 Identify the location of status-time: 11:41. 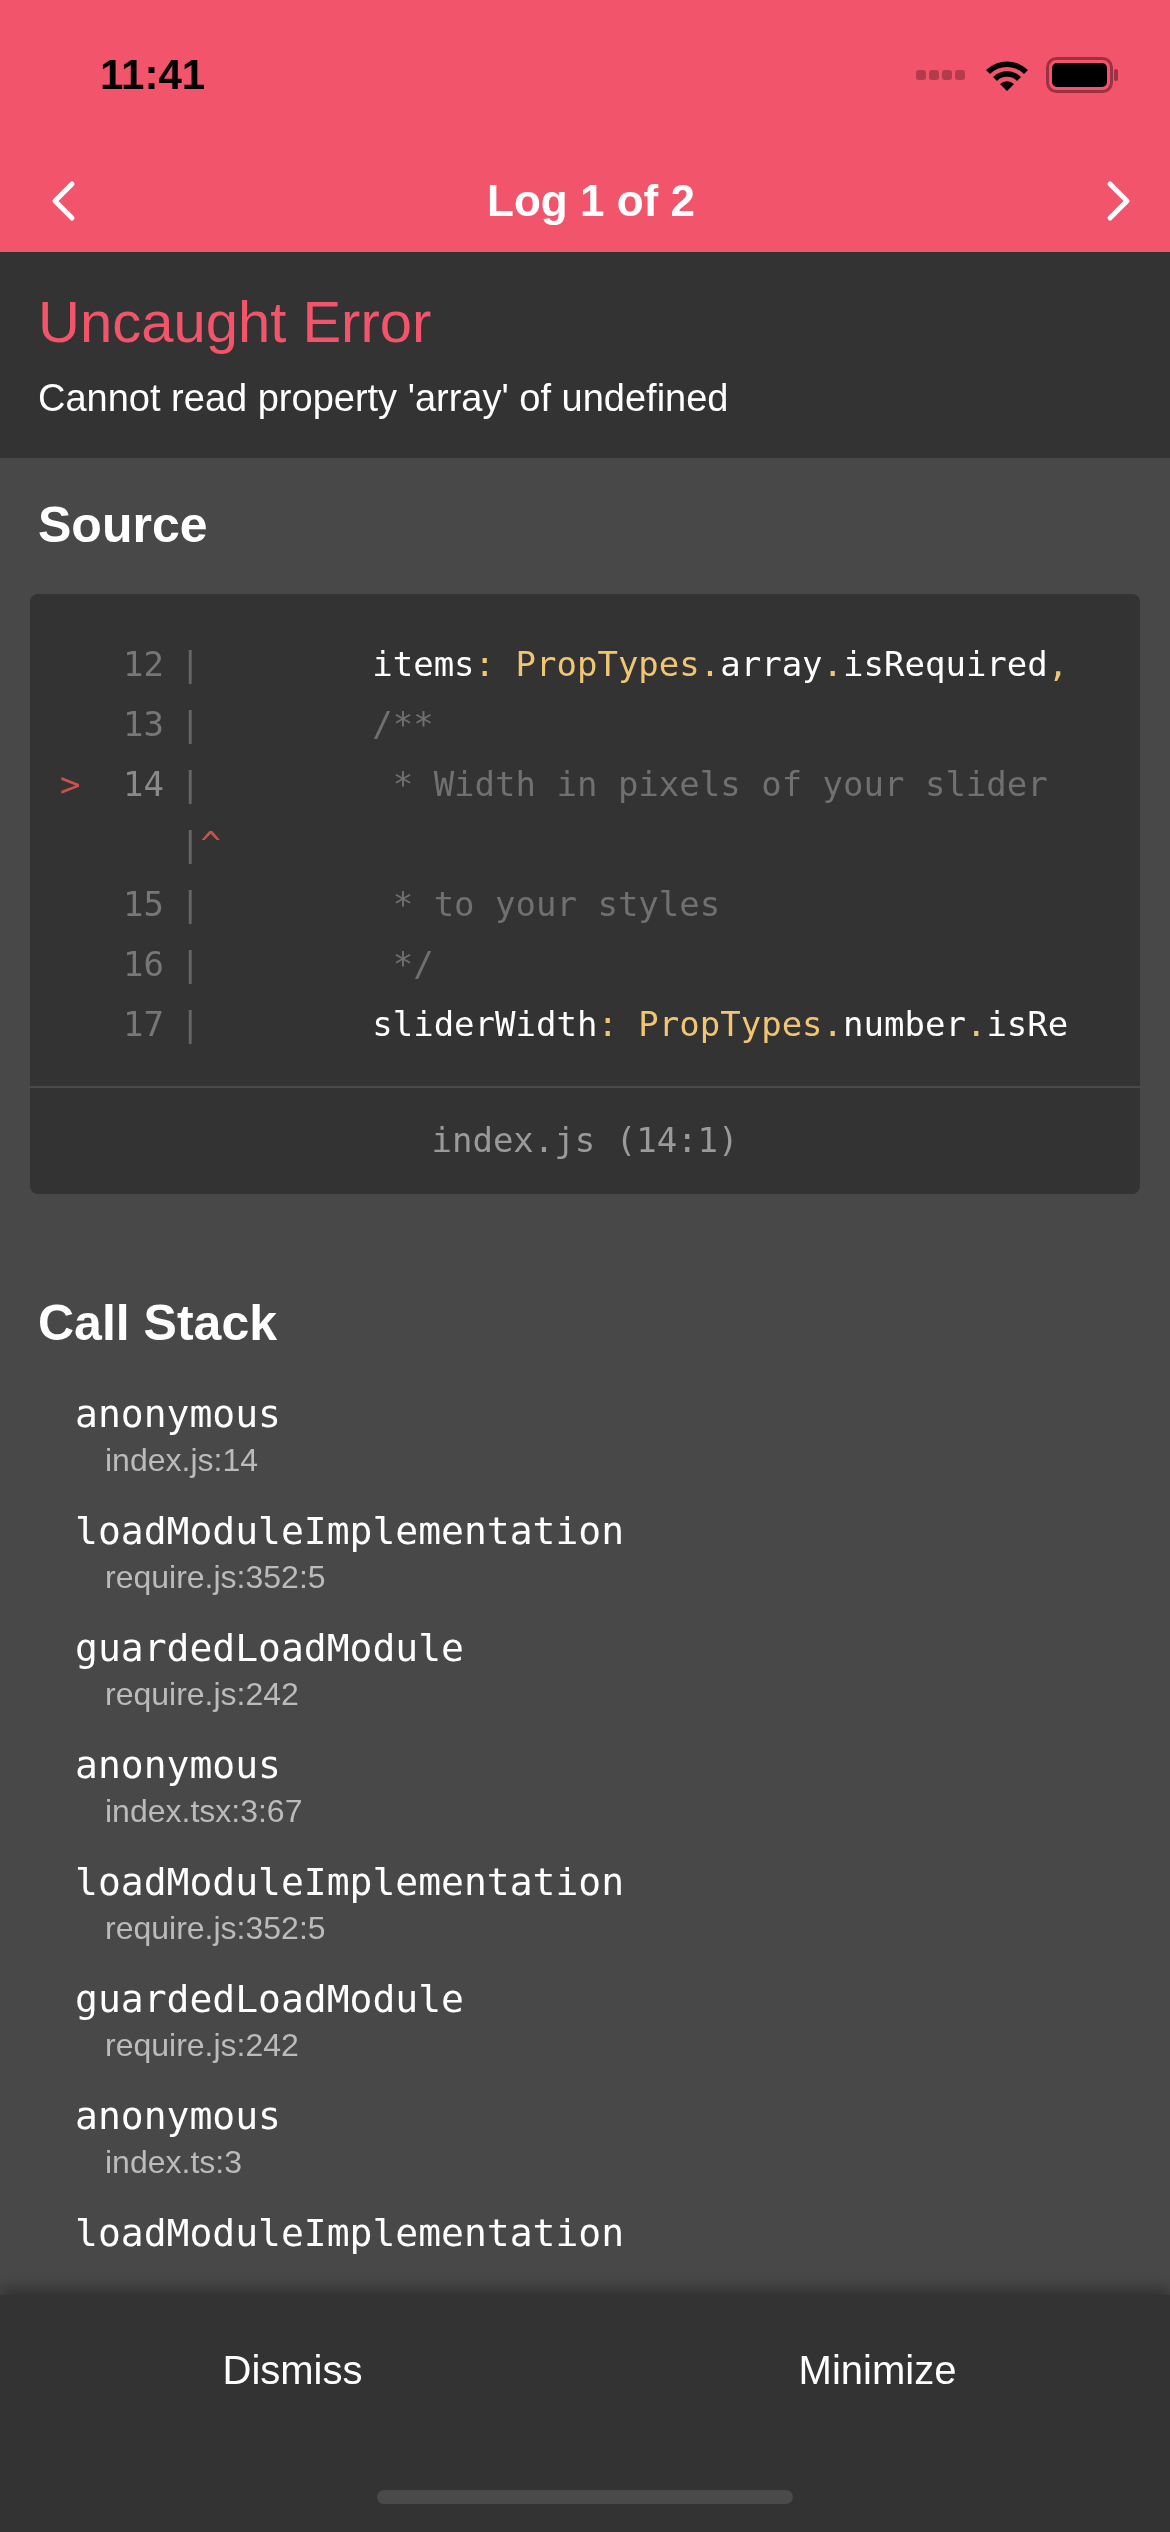
(153, 75).